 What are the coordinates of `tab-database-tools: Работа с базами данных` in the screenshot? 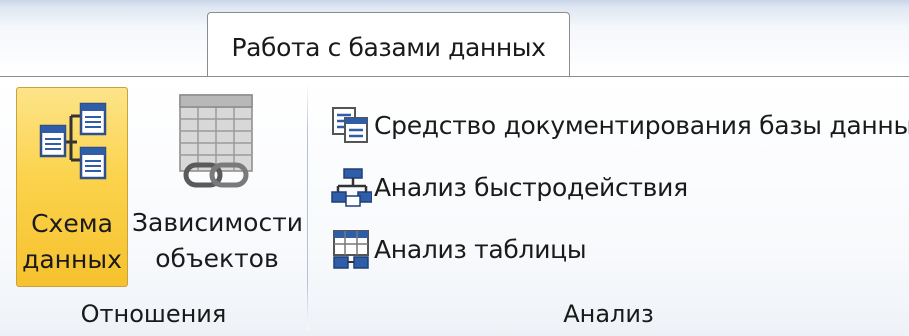 It's located at (388, 45).